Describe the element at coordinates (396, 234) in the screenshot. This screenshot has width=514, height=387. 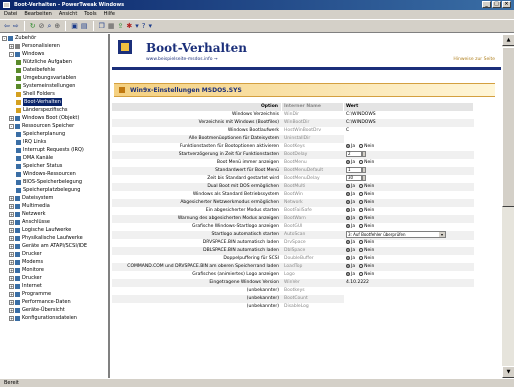
I see `dropdown-select: 3: Auf Bootfehler überprüfen ▾` at that location.